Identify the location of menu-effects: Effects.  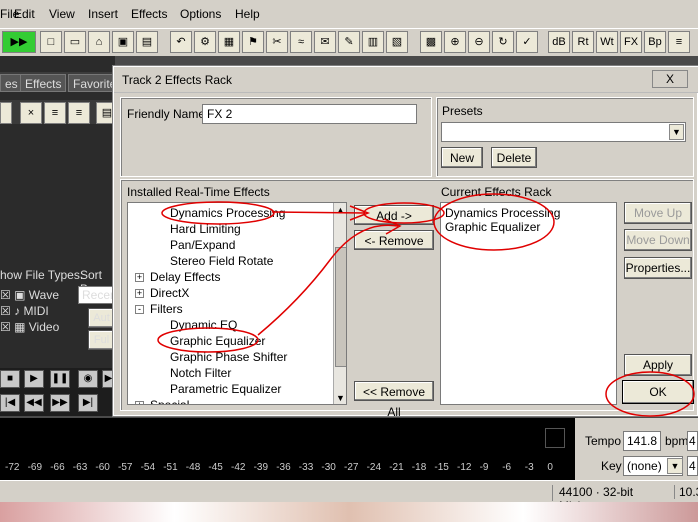
(149, 14).